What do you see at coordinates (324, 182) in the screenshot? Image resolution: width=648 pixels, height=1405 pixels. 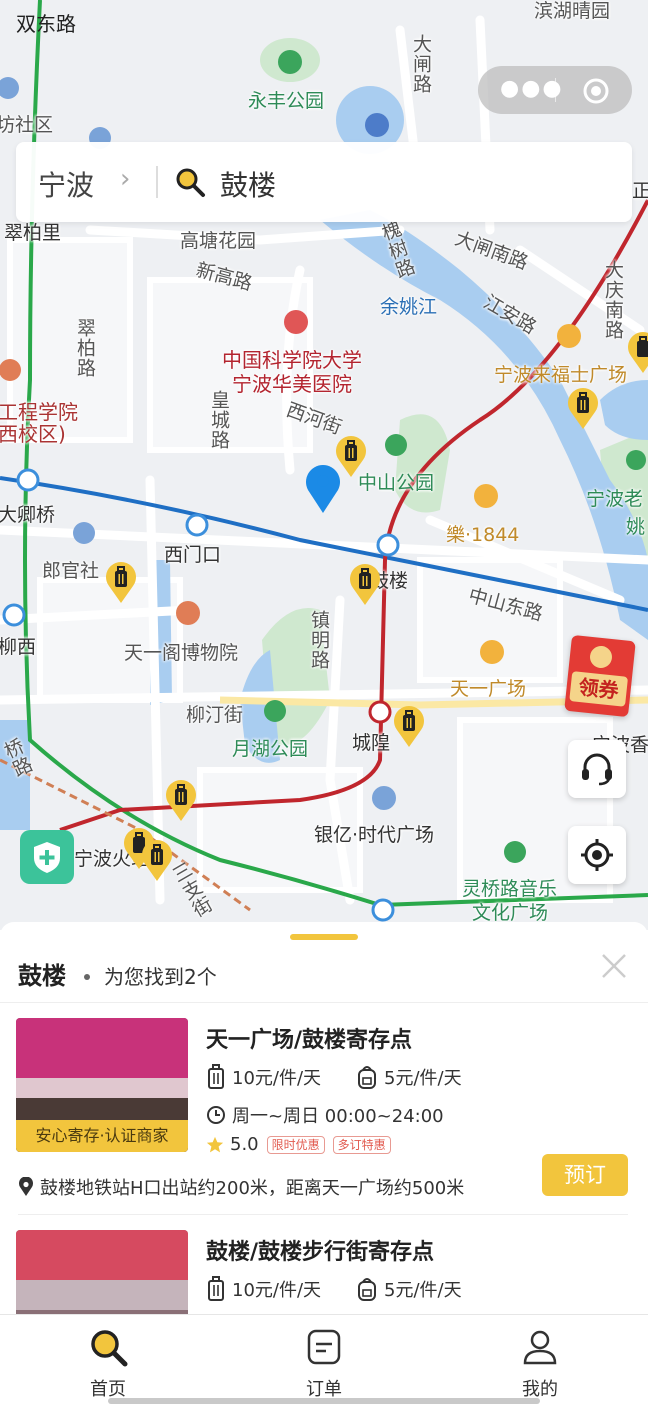 I see `search-bar: 宁波 › 鼓楼` at bounding box center [324, 182].